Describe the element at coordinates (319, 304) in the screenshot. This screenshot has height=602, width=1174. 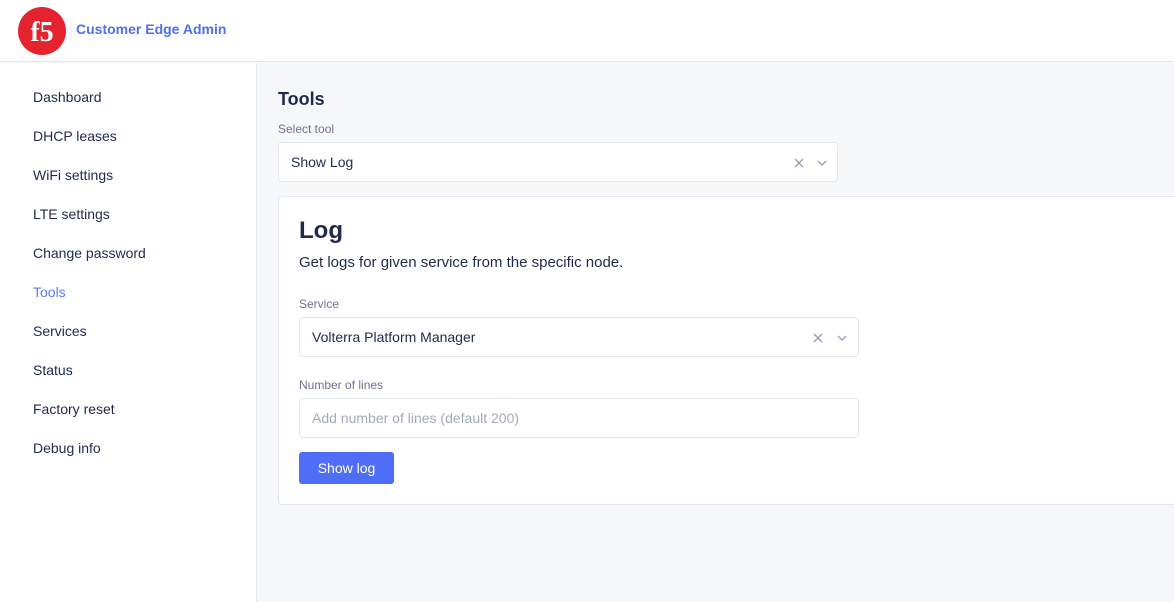
I see `service-label: Service` at that location.